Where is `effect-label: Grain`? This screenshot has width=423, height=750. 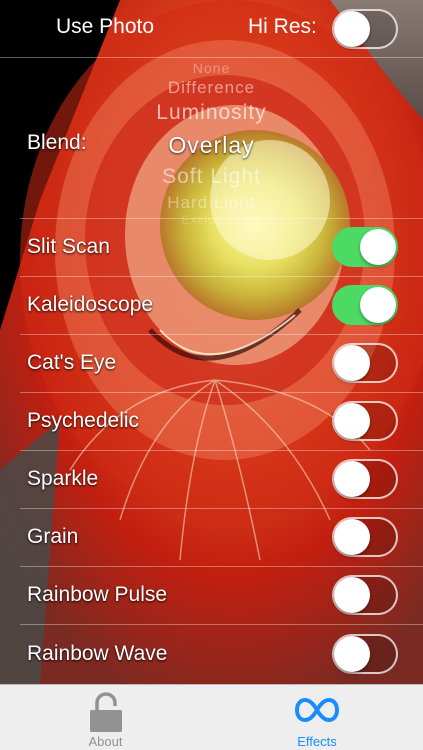
effect-label: Grain is located at coordinates (53, 536).